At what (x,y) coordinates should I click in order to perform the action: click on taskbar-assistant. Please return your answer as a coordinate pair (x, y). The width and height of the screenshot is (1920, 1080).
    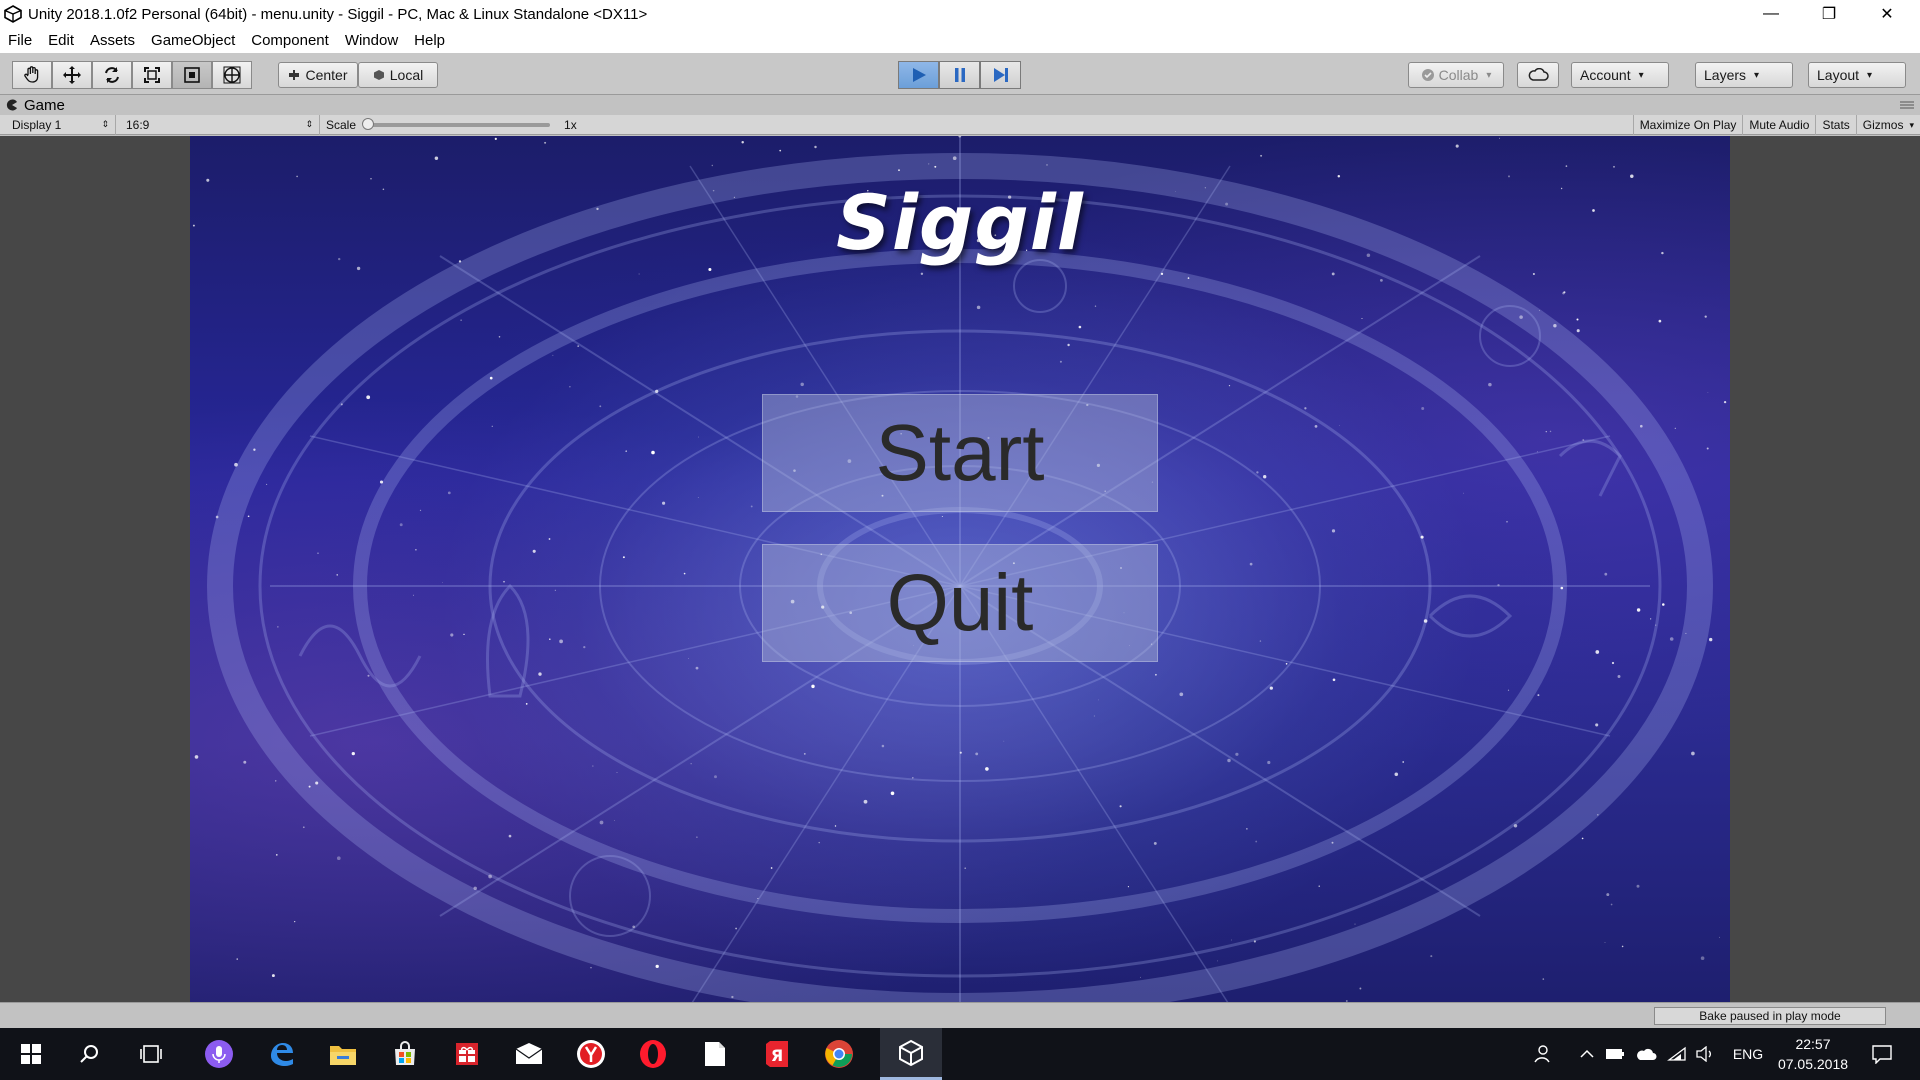
    Looking at the image, I should click on (219, 1054).